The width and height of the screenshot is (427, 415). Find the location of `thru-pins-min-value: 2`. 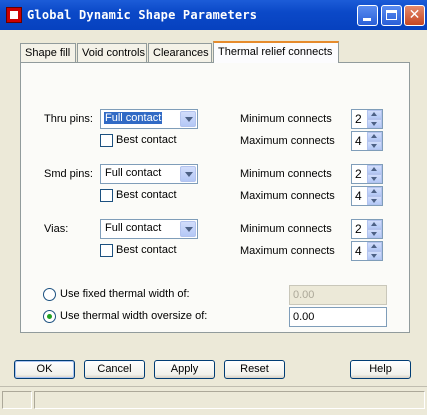

thru-pins-min-value: 2 is located at coordinates (358, 119).